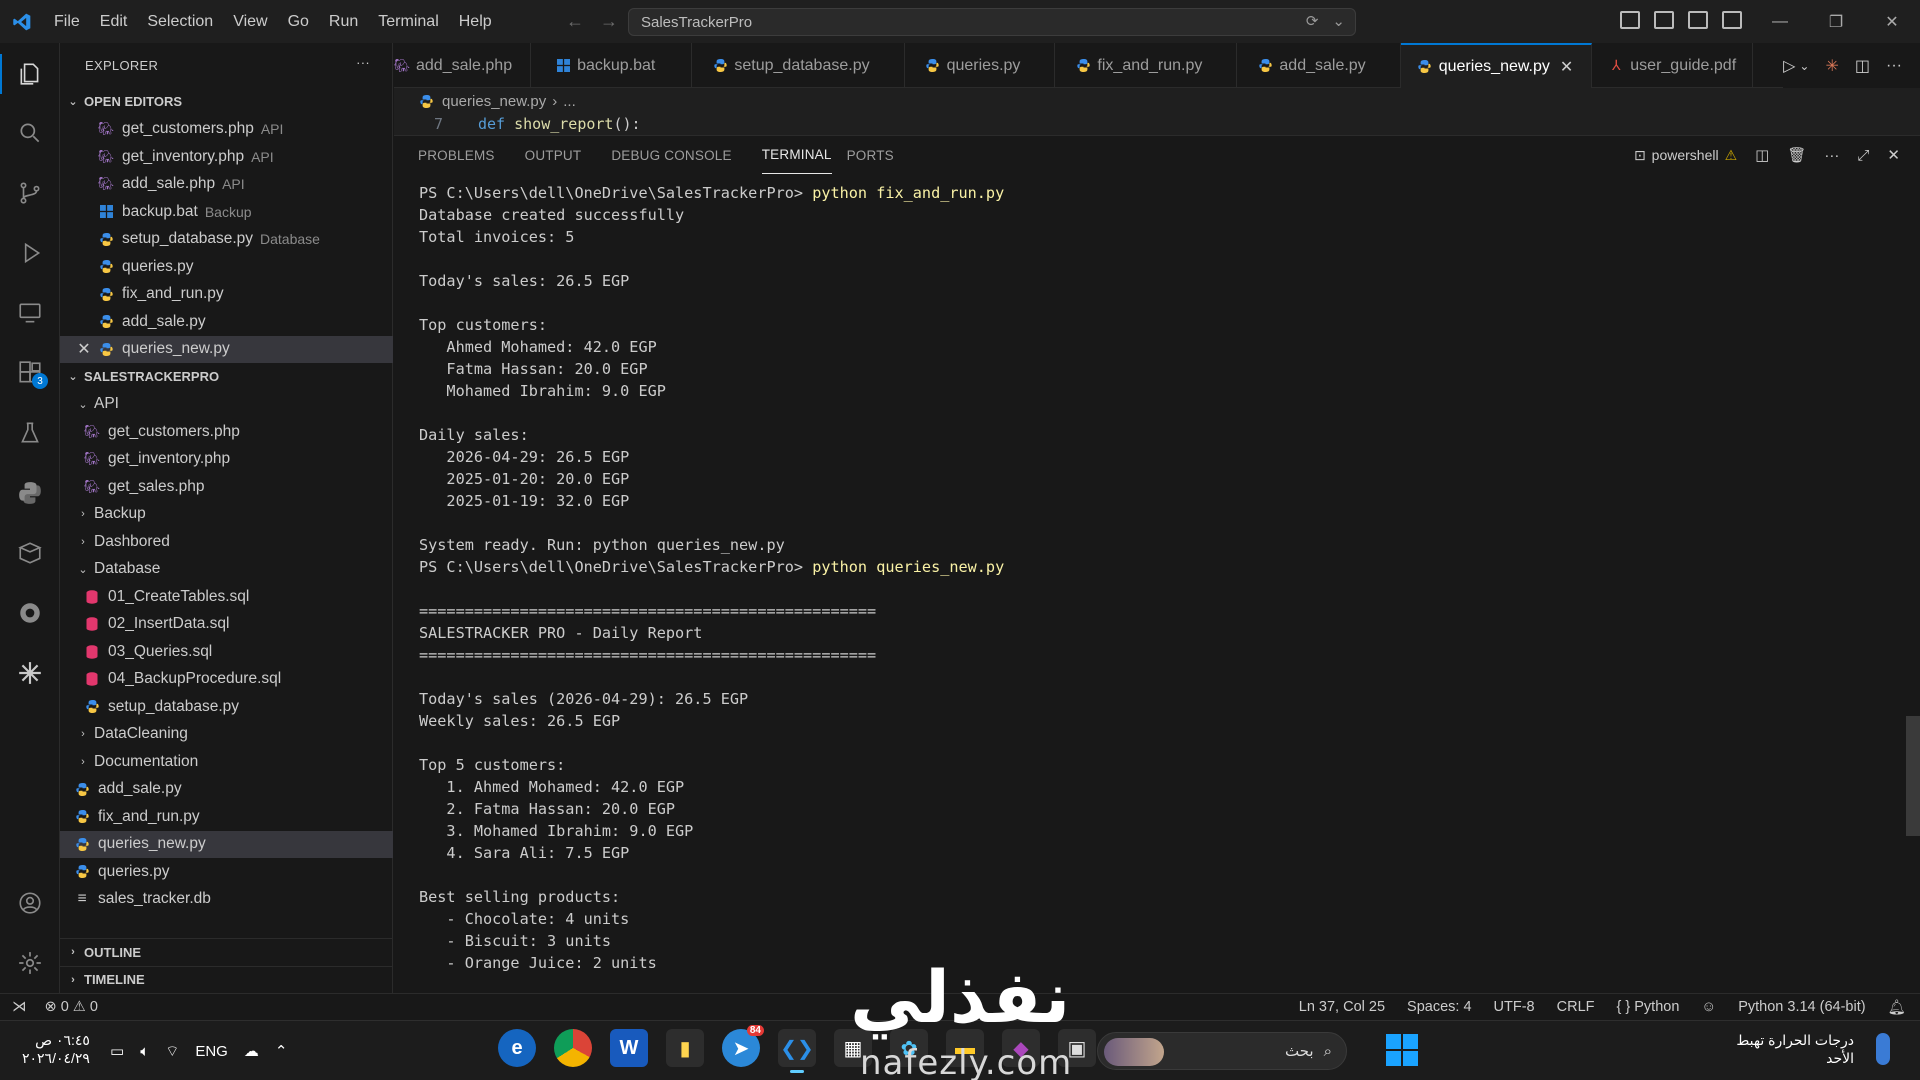 Image resolution: width=1920 pixels, height=1080 pixels. Describe the element at coordinates (226, 349) in the screenshot. I see `open-editor-item-active: ✕ queries_new.py` at that location.